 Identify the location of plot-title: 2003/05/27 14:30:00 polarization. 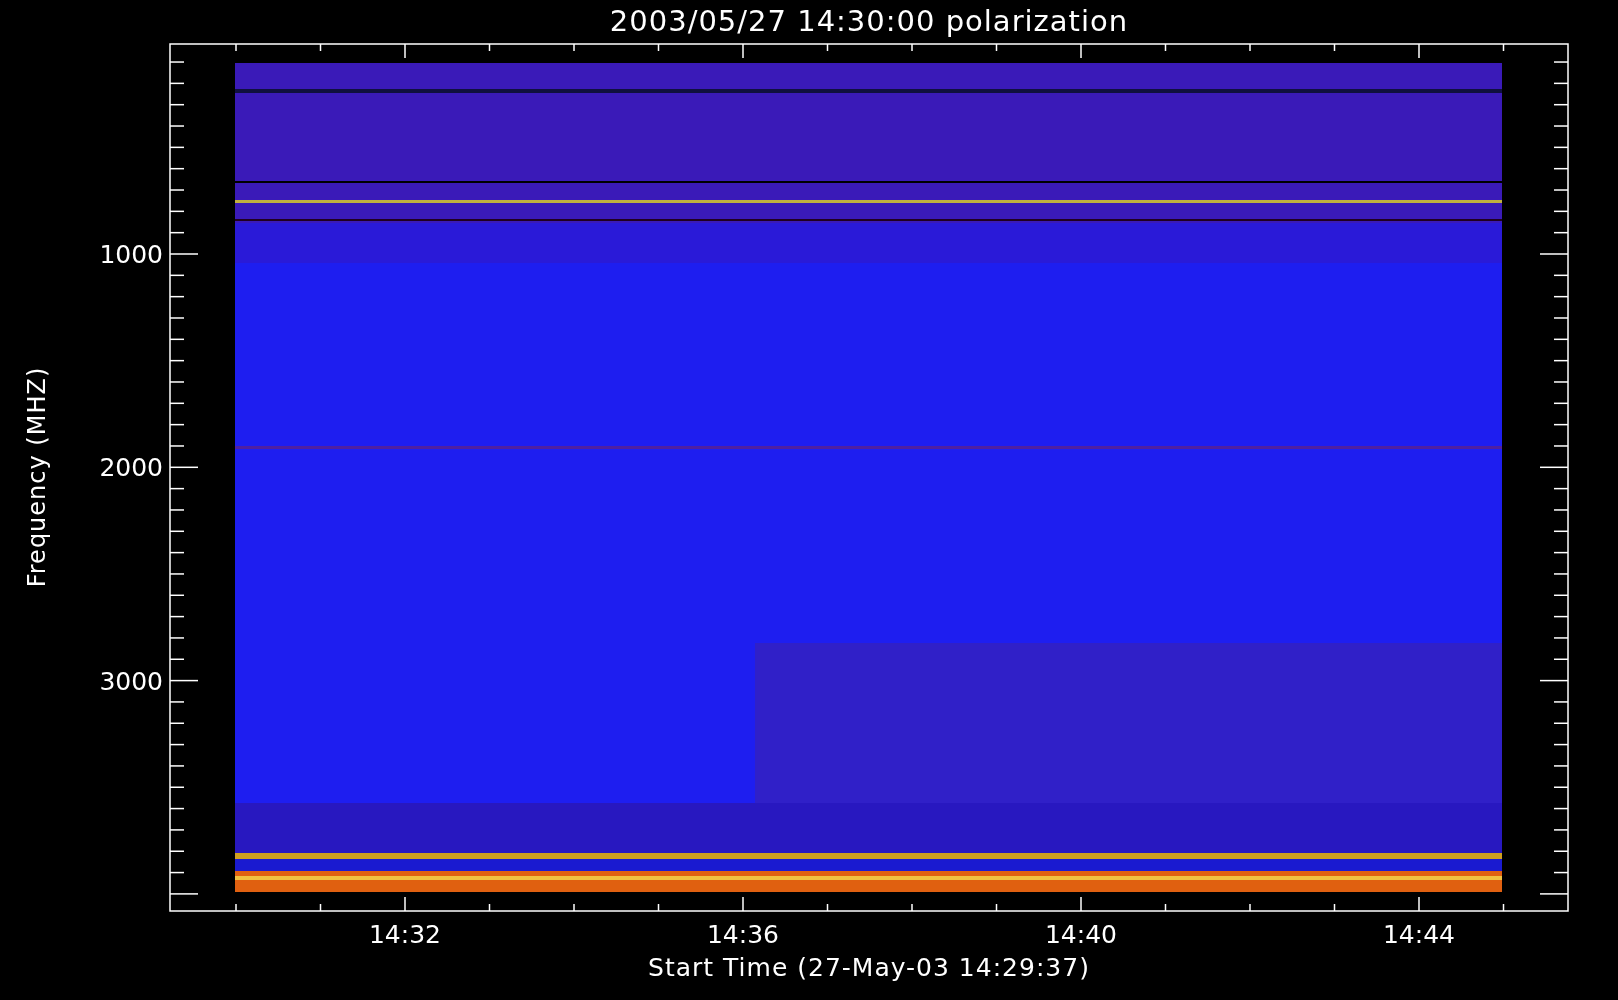
(869, 21).